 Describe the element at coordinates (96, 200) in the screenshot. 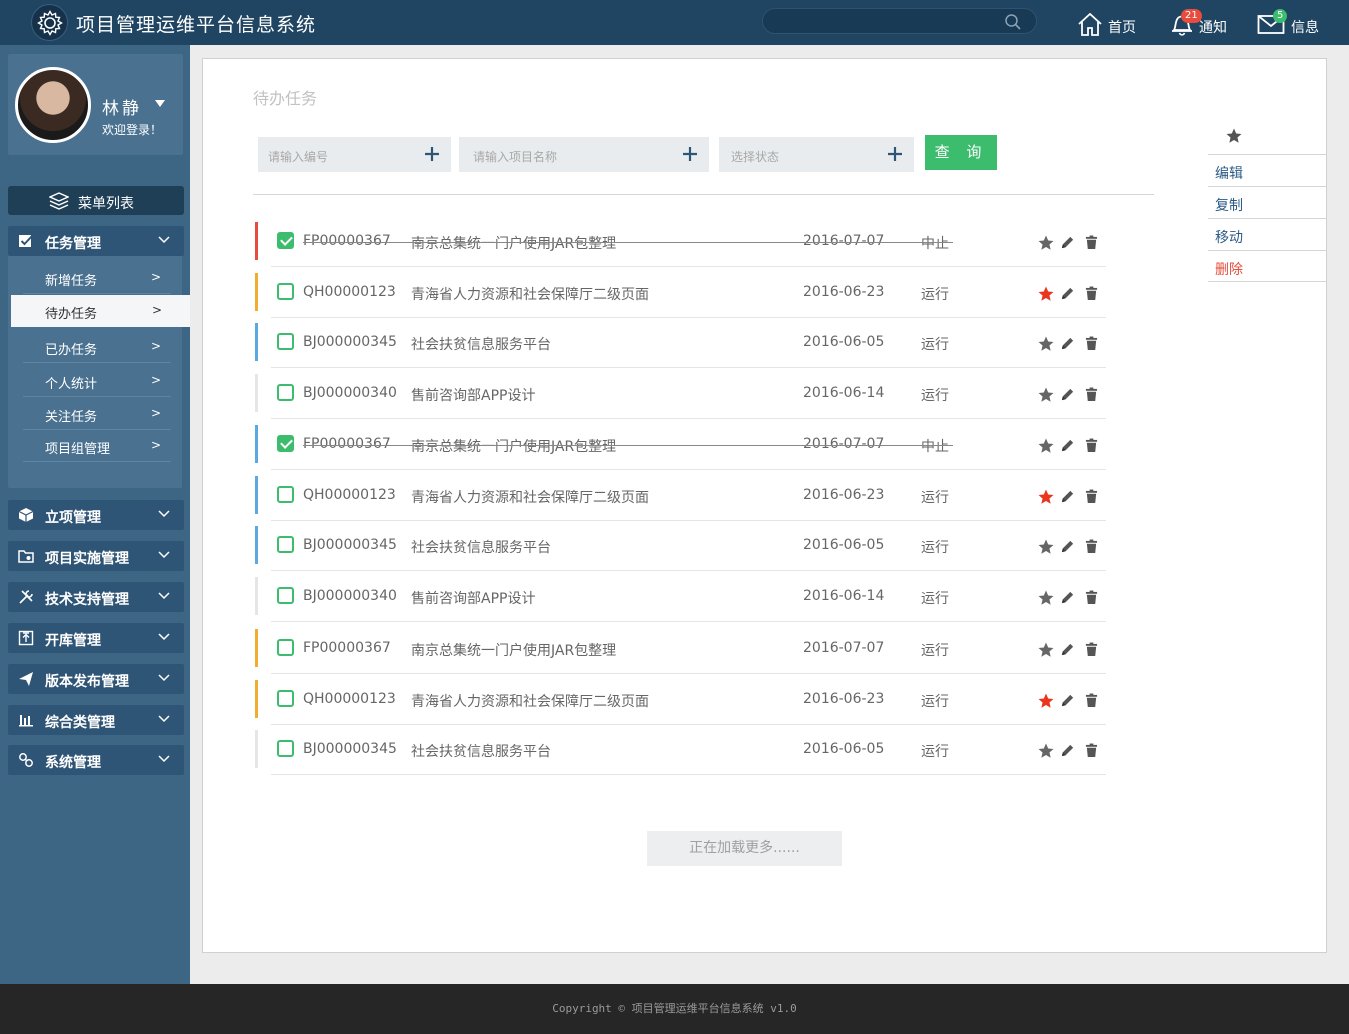

I see `menu-list-header: 菜单列表` at that location.